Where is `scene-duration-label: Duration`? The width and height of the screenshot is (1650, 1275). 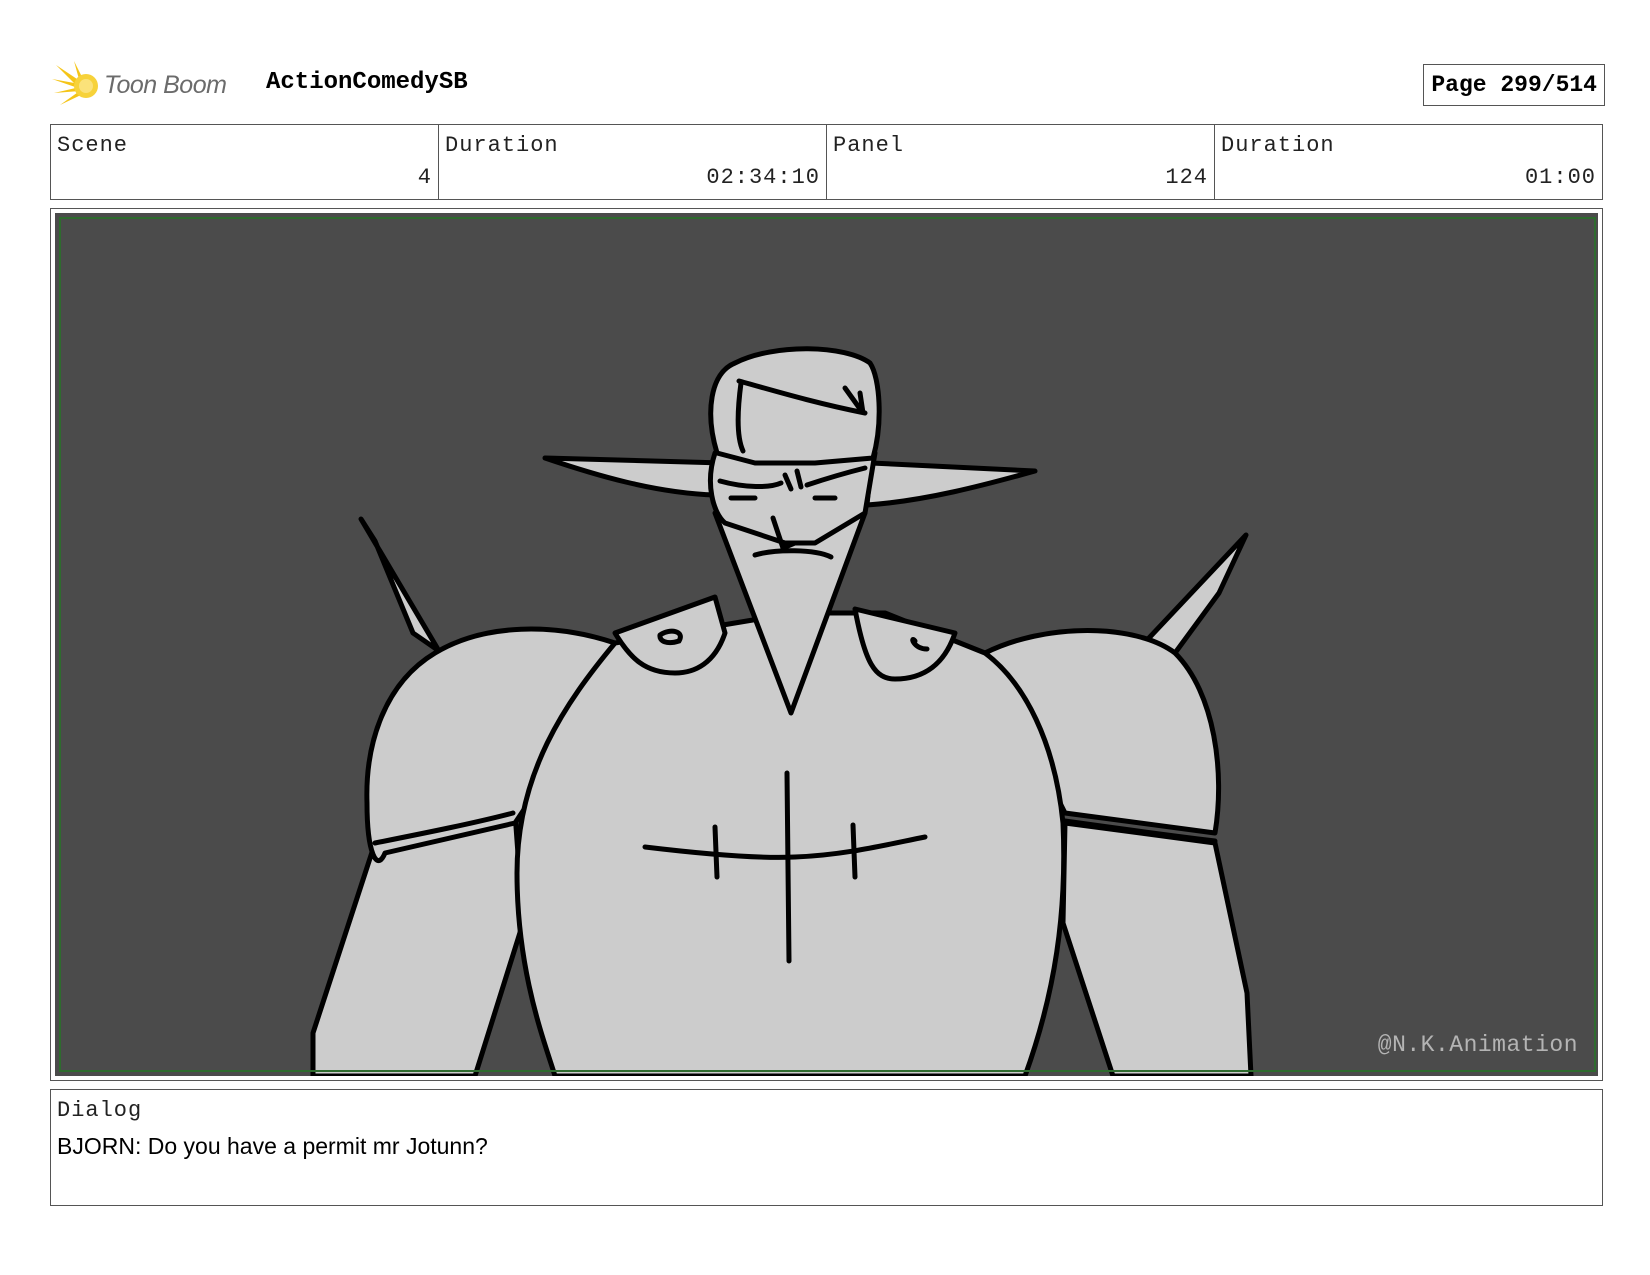
scene-duration-label: Duration is located at coordinates (502, 145).